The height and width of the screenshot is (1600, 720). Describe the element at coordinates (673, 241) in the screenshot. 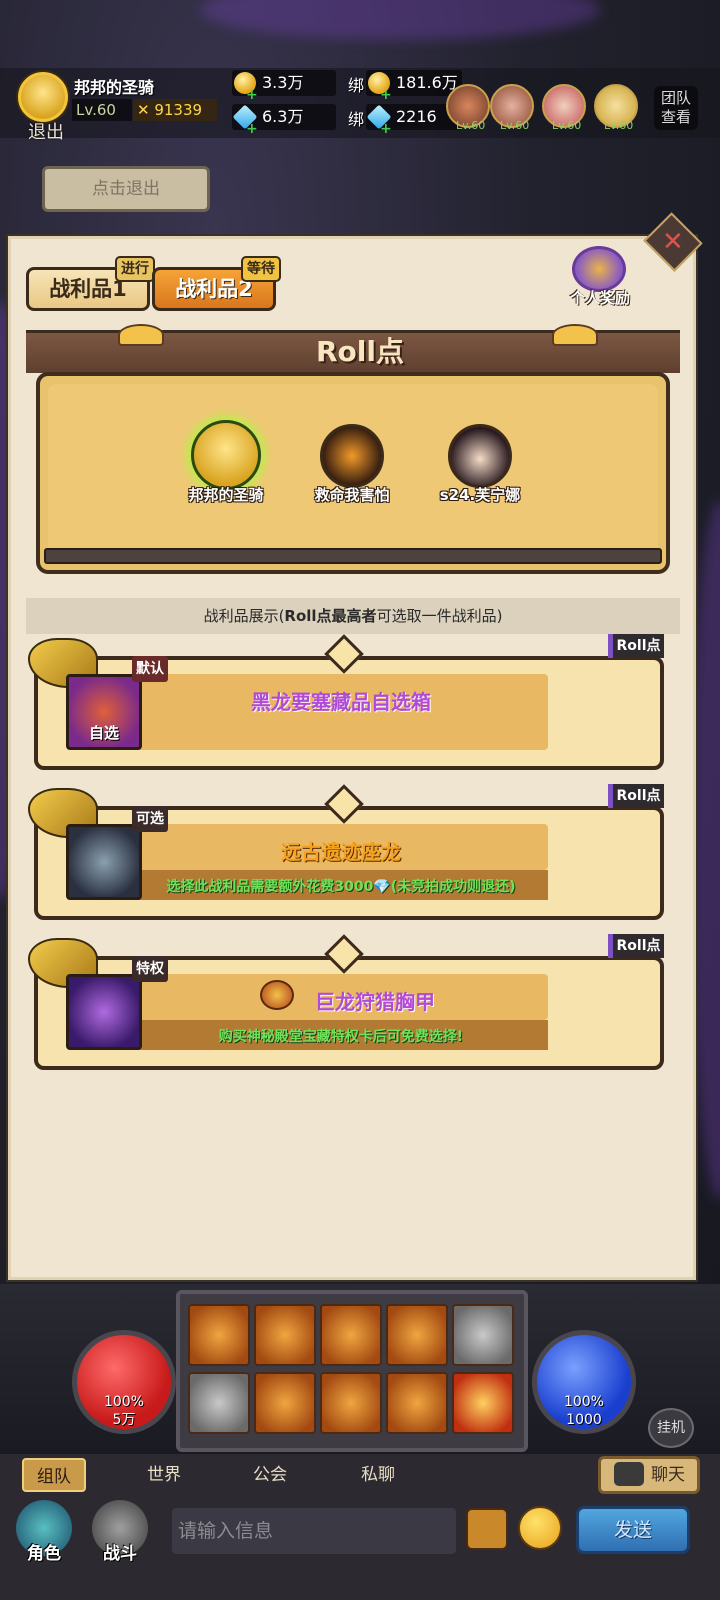

I see `close-icon: ✕` at that location.